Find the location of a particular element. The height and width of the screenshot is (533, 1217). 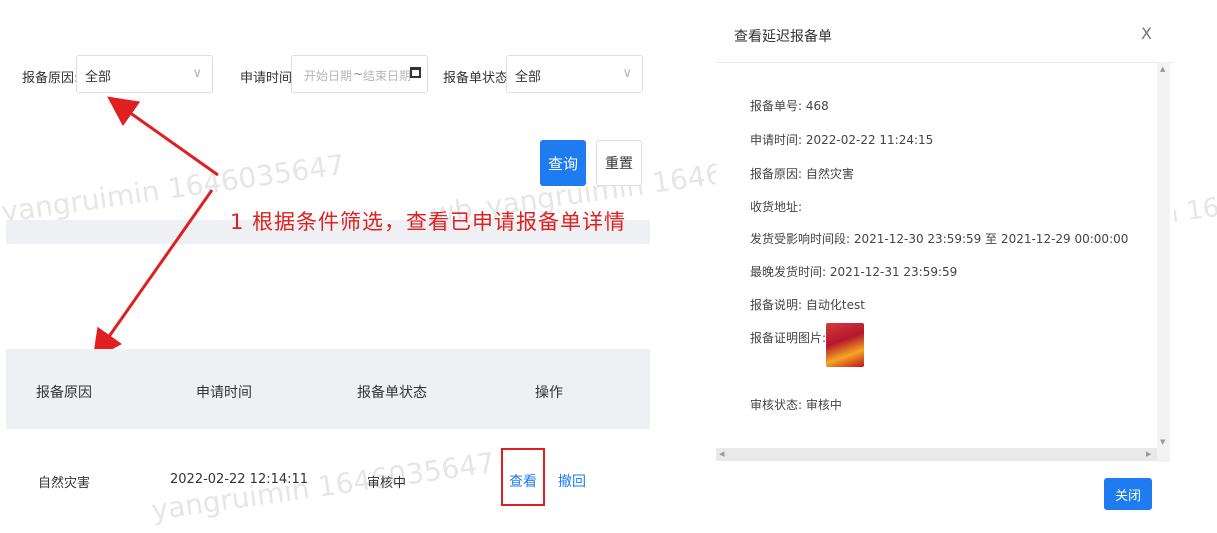

scroll-right-icon: ▶ is located at coordinates (1148, 454).